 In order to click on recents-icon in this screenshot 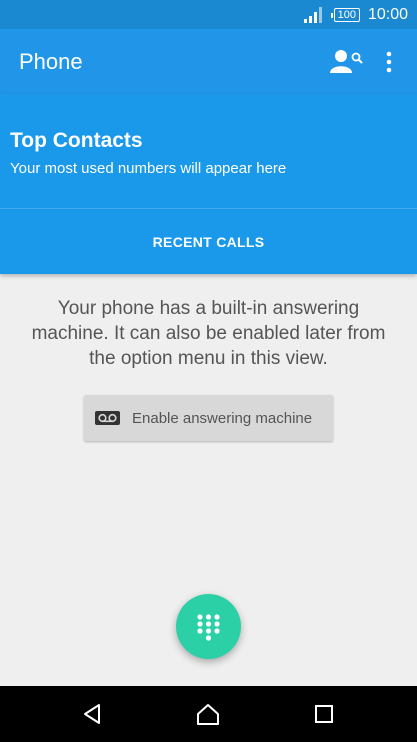, I will do `click(324, 714)`.